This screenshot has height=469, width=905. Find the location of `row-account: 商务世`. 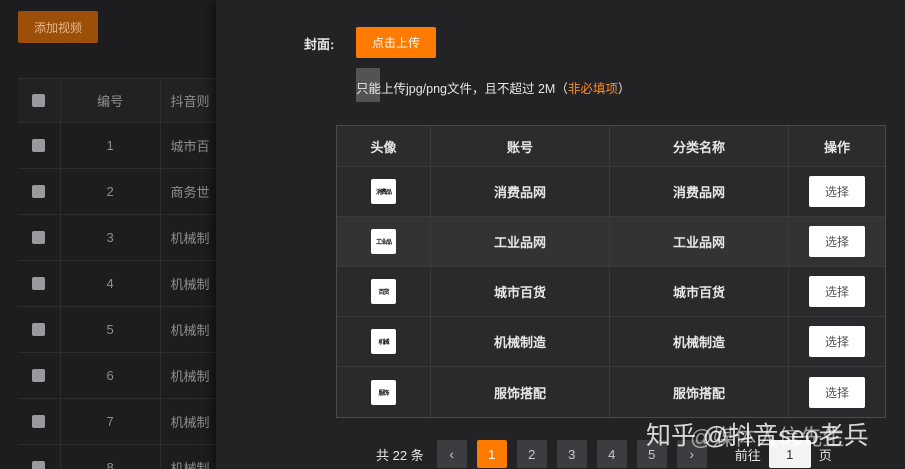

row-account: 商务世 is located at coordinates (190, 192).